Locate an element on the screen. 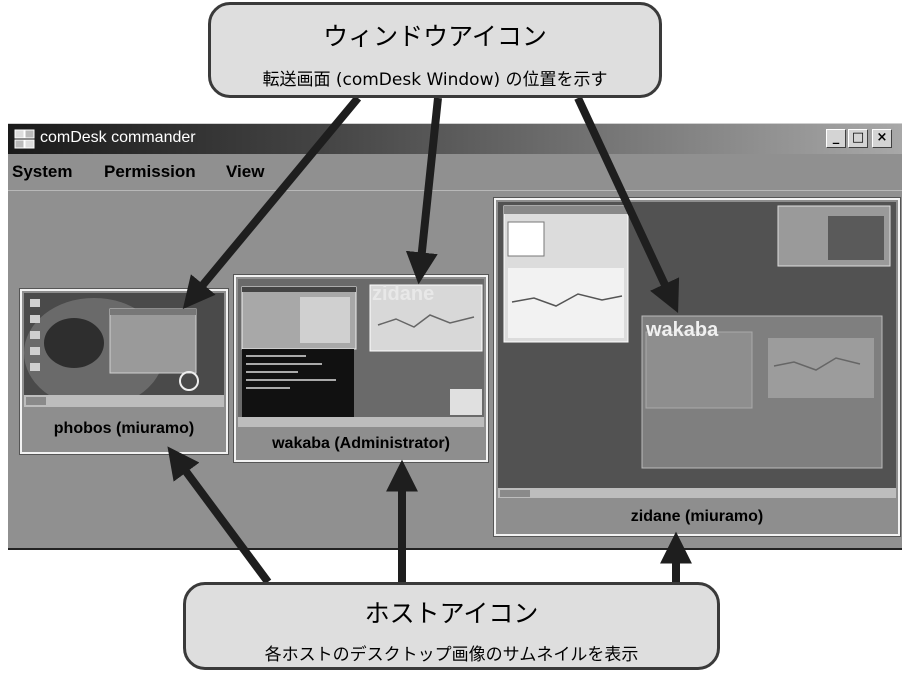 The image size is (902, 673). callout-subtitle: 各ホストのデスクトップ画像のサムネイルを表示 is located at coordinates (451, 655).